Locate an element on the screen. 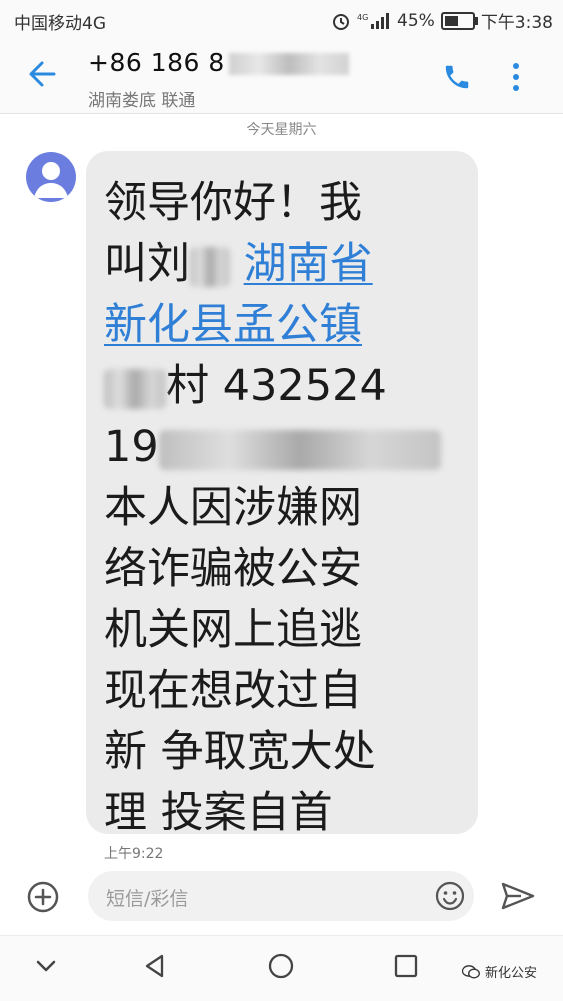 The height and width of the screenshot is (1001, 563). message-line-text: 村 432524 is located at coordinates (276, 386).